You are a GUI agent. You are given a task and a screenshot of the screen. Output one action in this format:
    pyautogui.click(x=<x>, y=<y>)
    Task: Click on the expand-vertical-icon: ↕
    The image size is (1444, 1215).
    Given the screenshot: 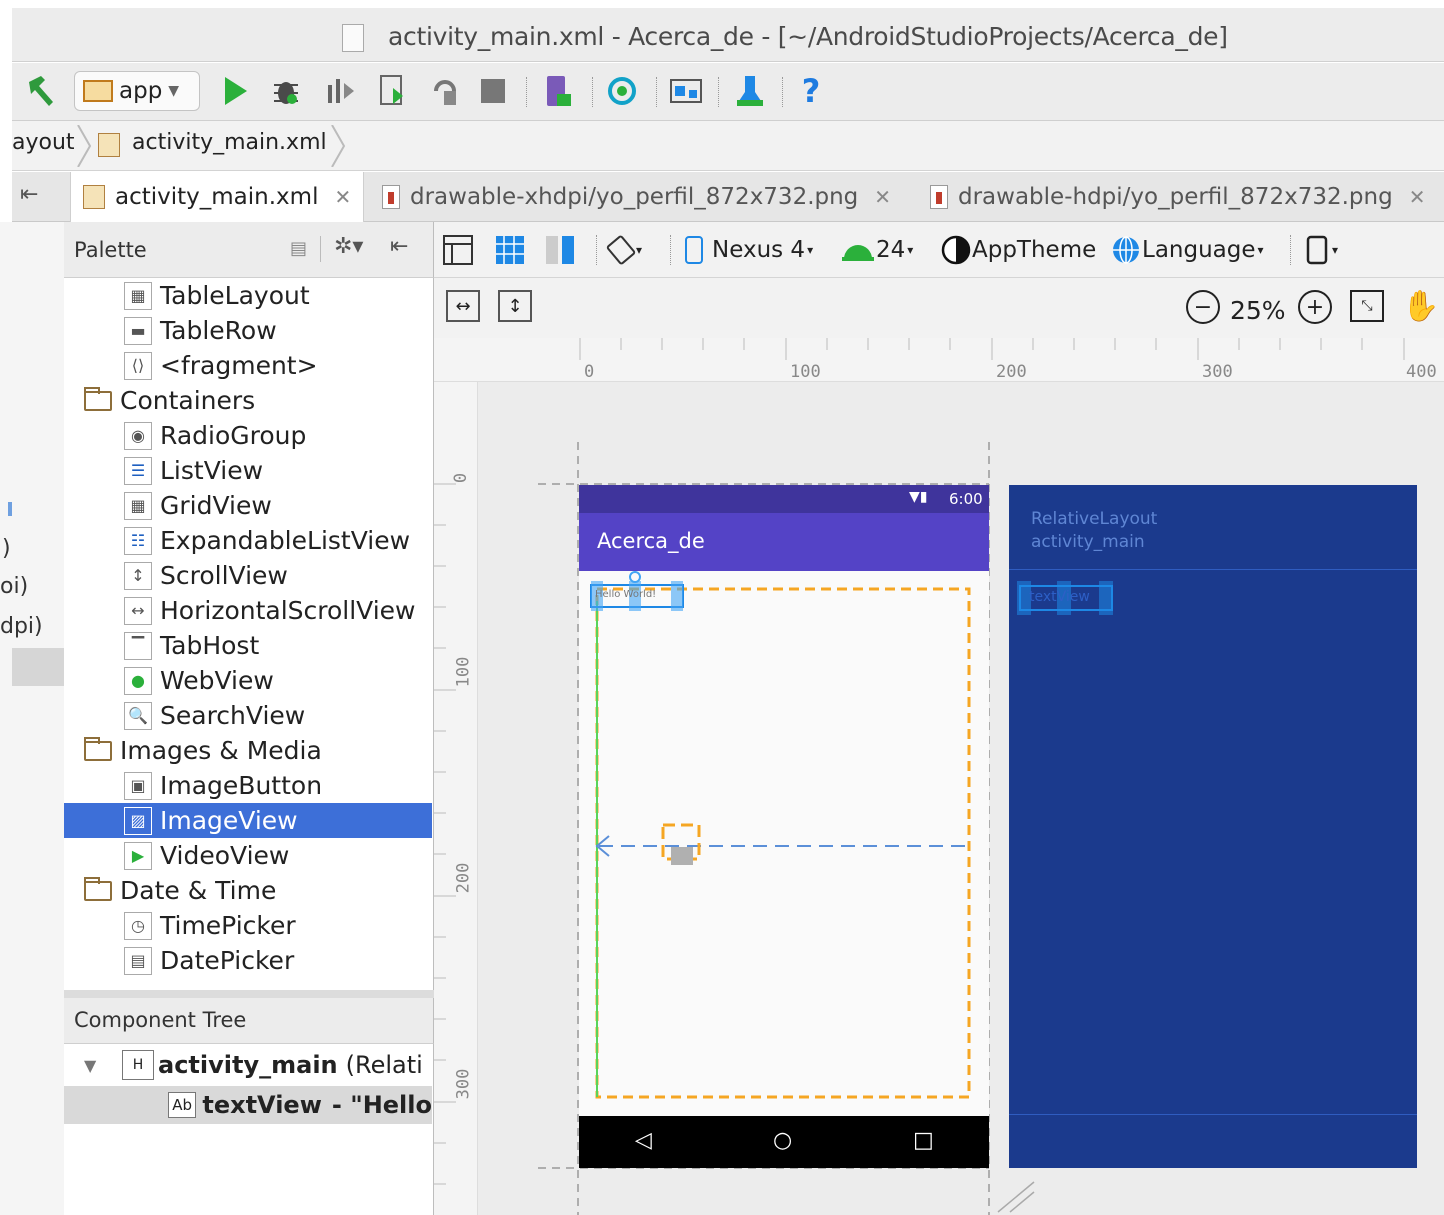 What is the action you would take?
    pyautogui.click(x=515, y=306)
    